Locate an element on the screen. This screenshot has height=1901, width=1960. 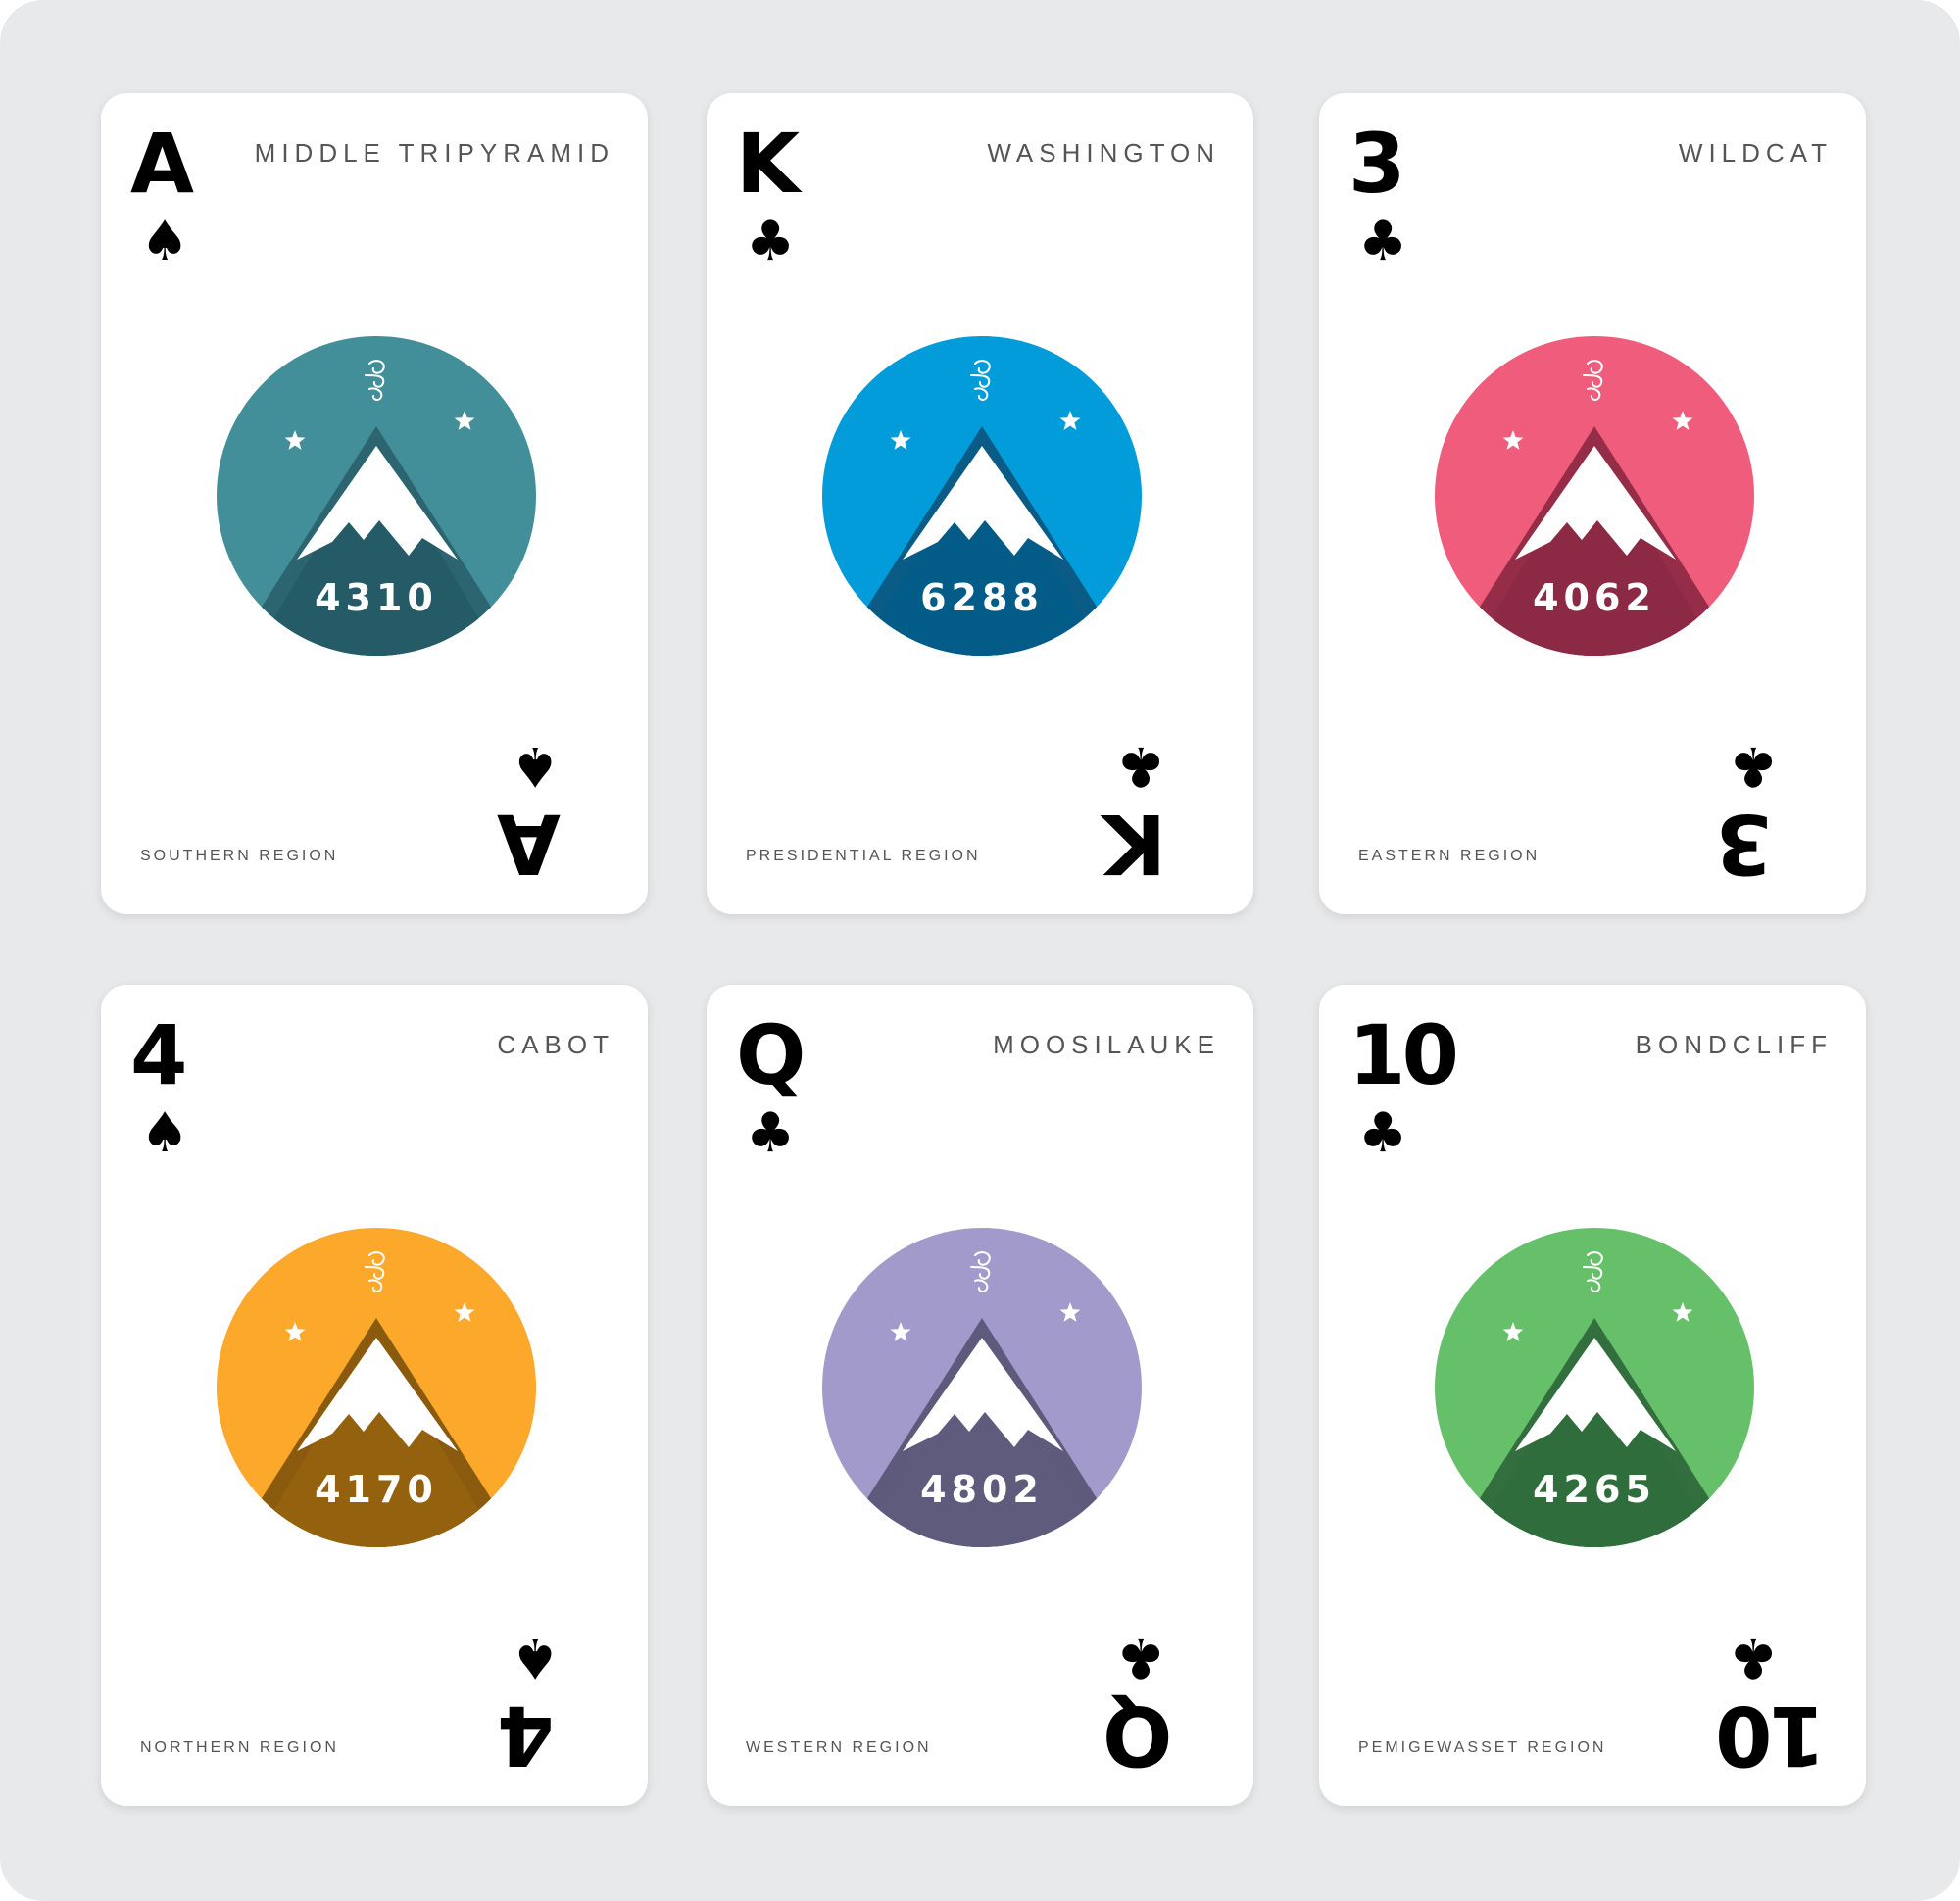
region-label: WESTERN REGION is located at coordinates (839, 1747).